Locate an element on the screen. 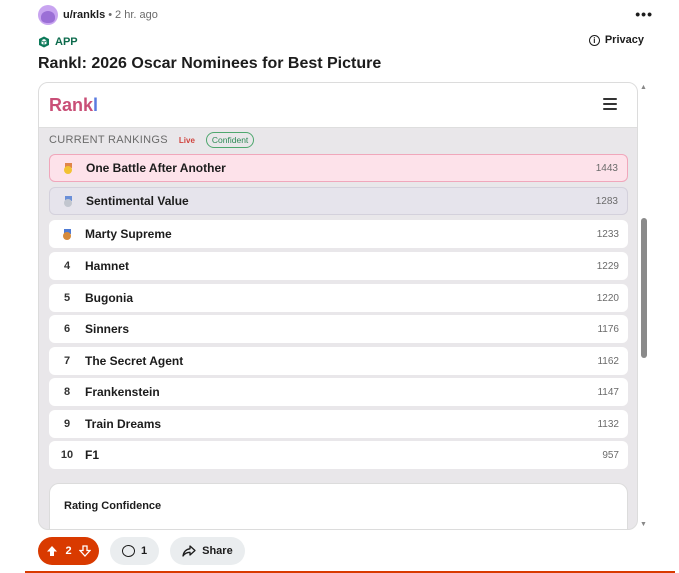 Image resolution: width=679 pixels, height=573 pixels. bronze-medal-icon is located at coordinates (67, 234).